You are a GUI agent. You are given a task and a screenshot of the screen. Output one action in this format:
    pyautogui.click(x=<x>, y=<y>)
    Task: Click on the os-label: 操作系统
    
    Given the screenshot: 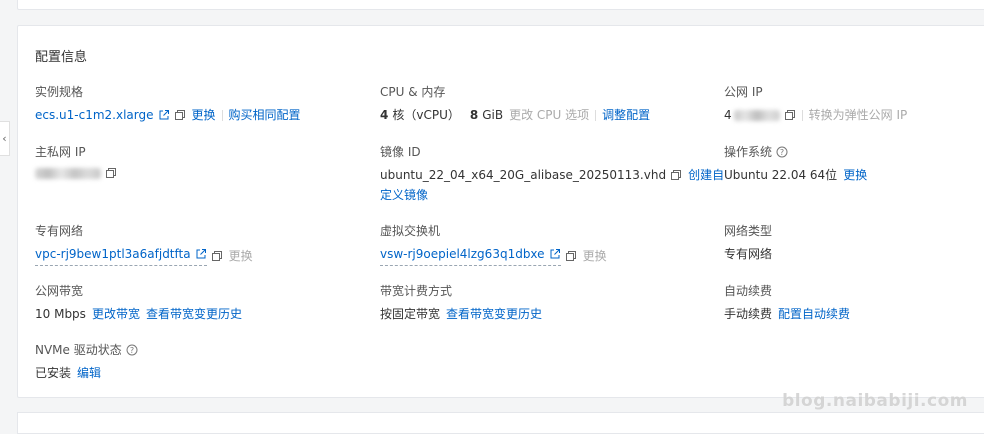 What is the action you would take?
    pyautogui.click(x=748, y=152)
    